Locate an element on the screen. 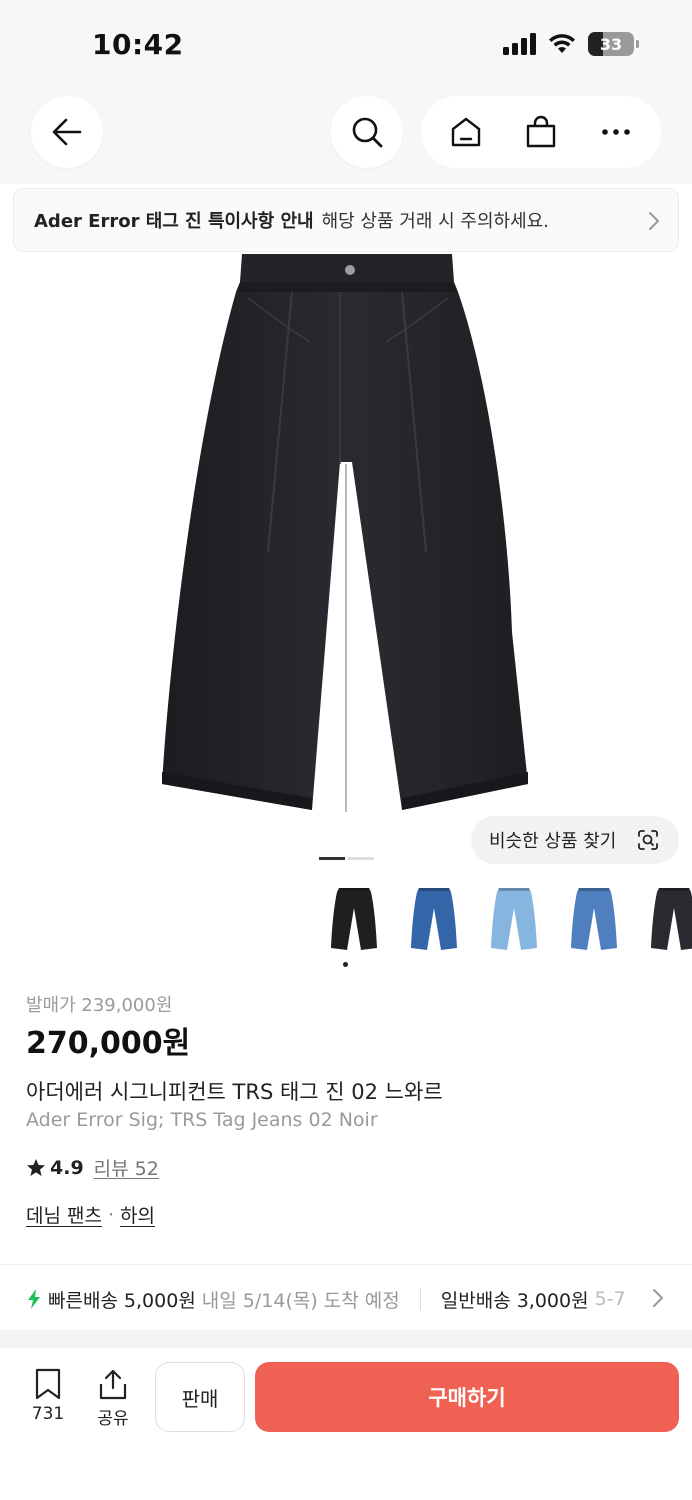  variant-thumbnail-mid-blue is located at coordinates (434, 918).